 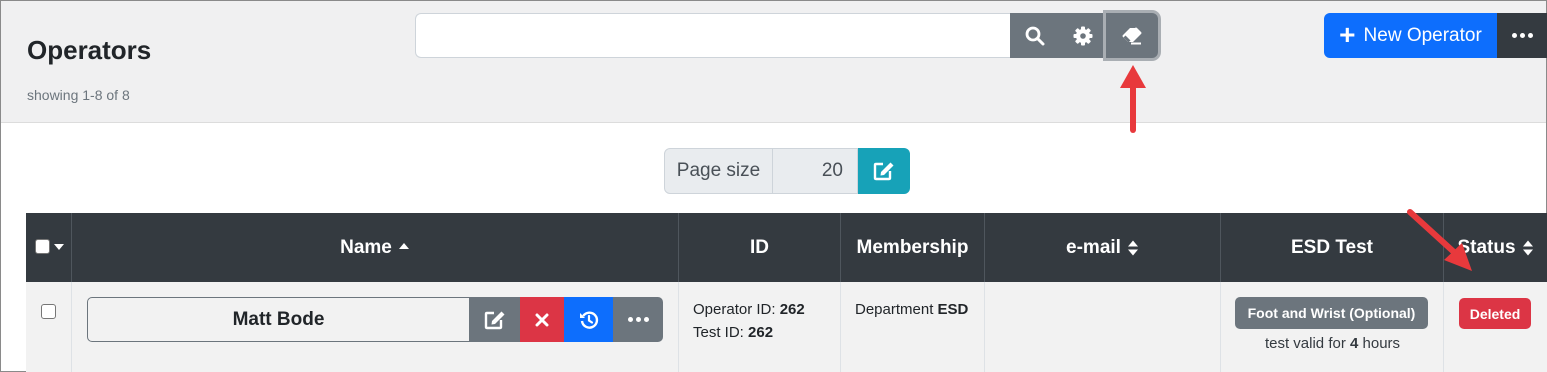 I want to click on eraser-icon, so click(x=1132, y=35).